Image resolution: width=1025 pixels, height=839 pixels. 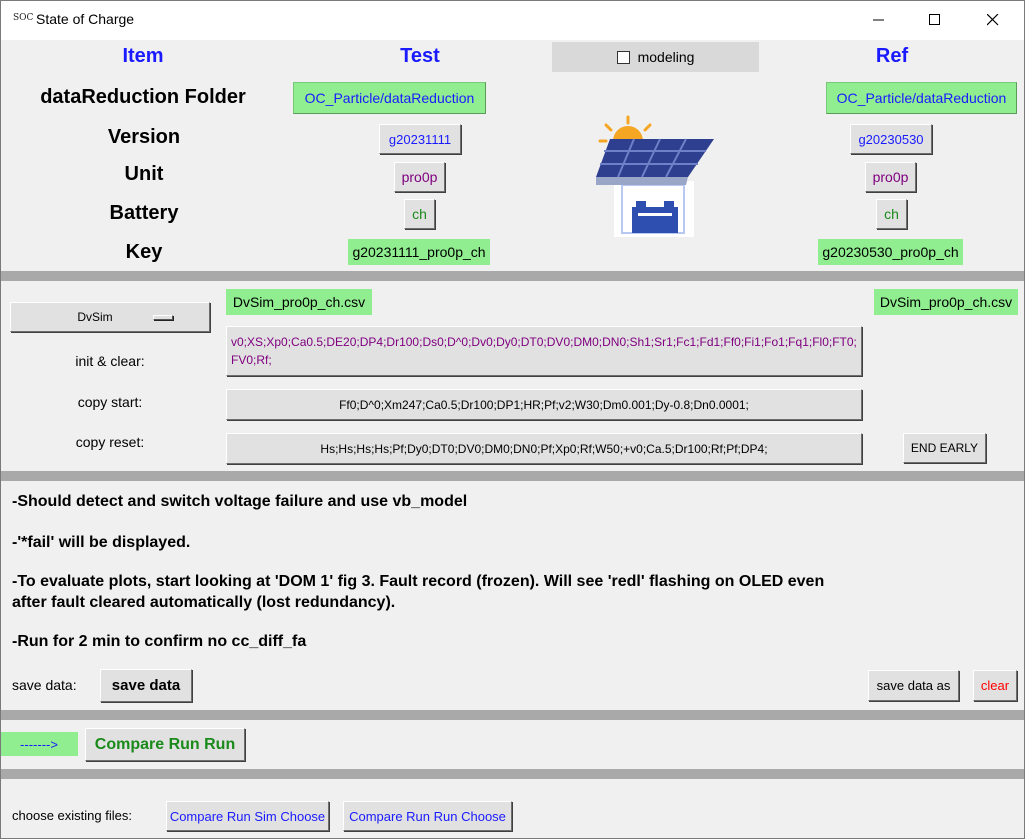 What do you see at coordinates (144, 174) in the screenshot?
I see `unit-label: Unit` at bounding box center [144, 174].